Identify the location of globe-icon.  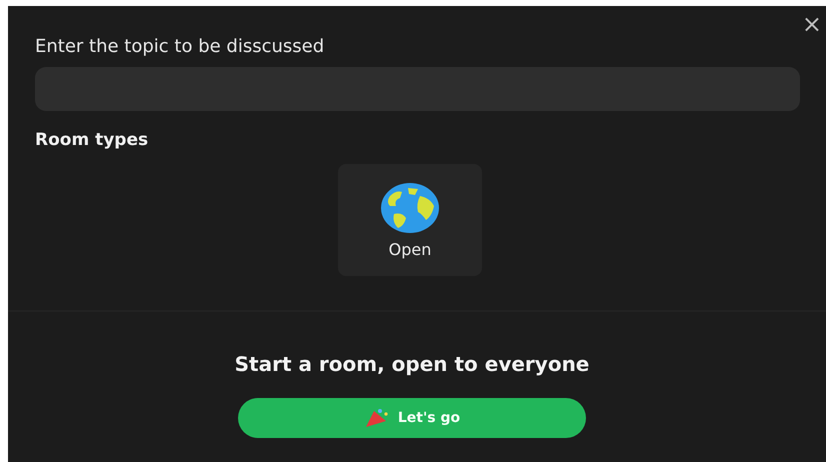
(410, 208).